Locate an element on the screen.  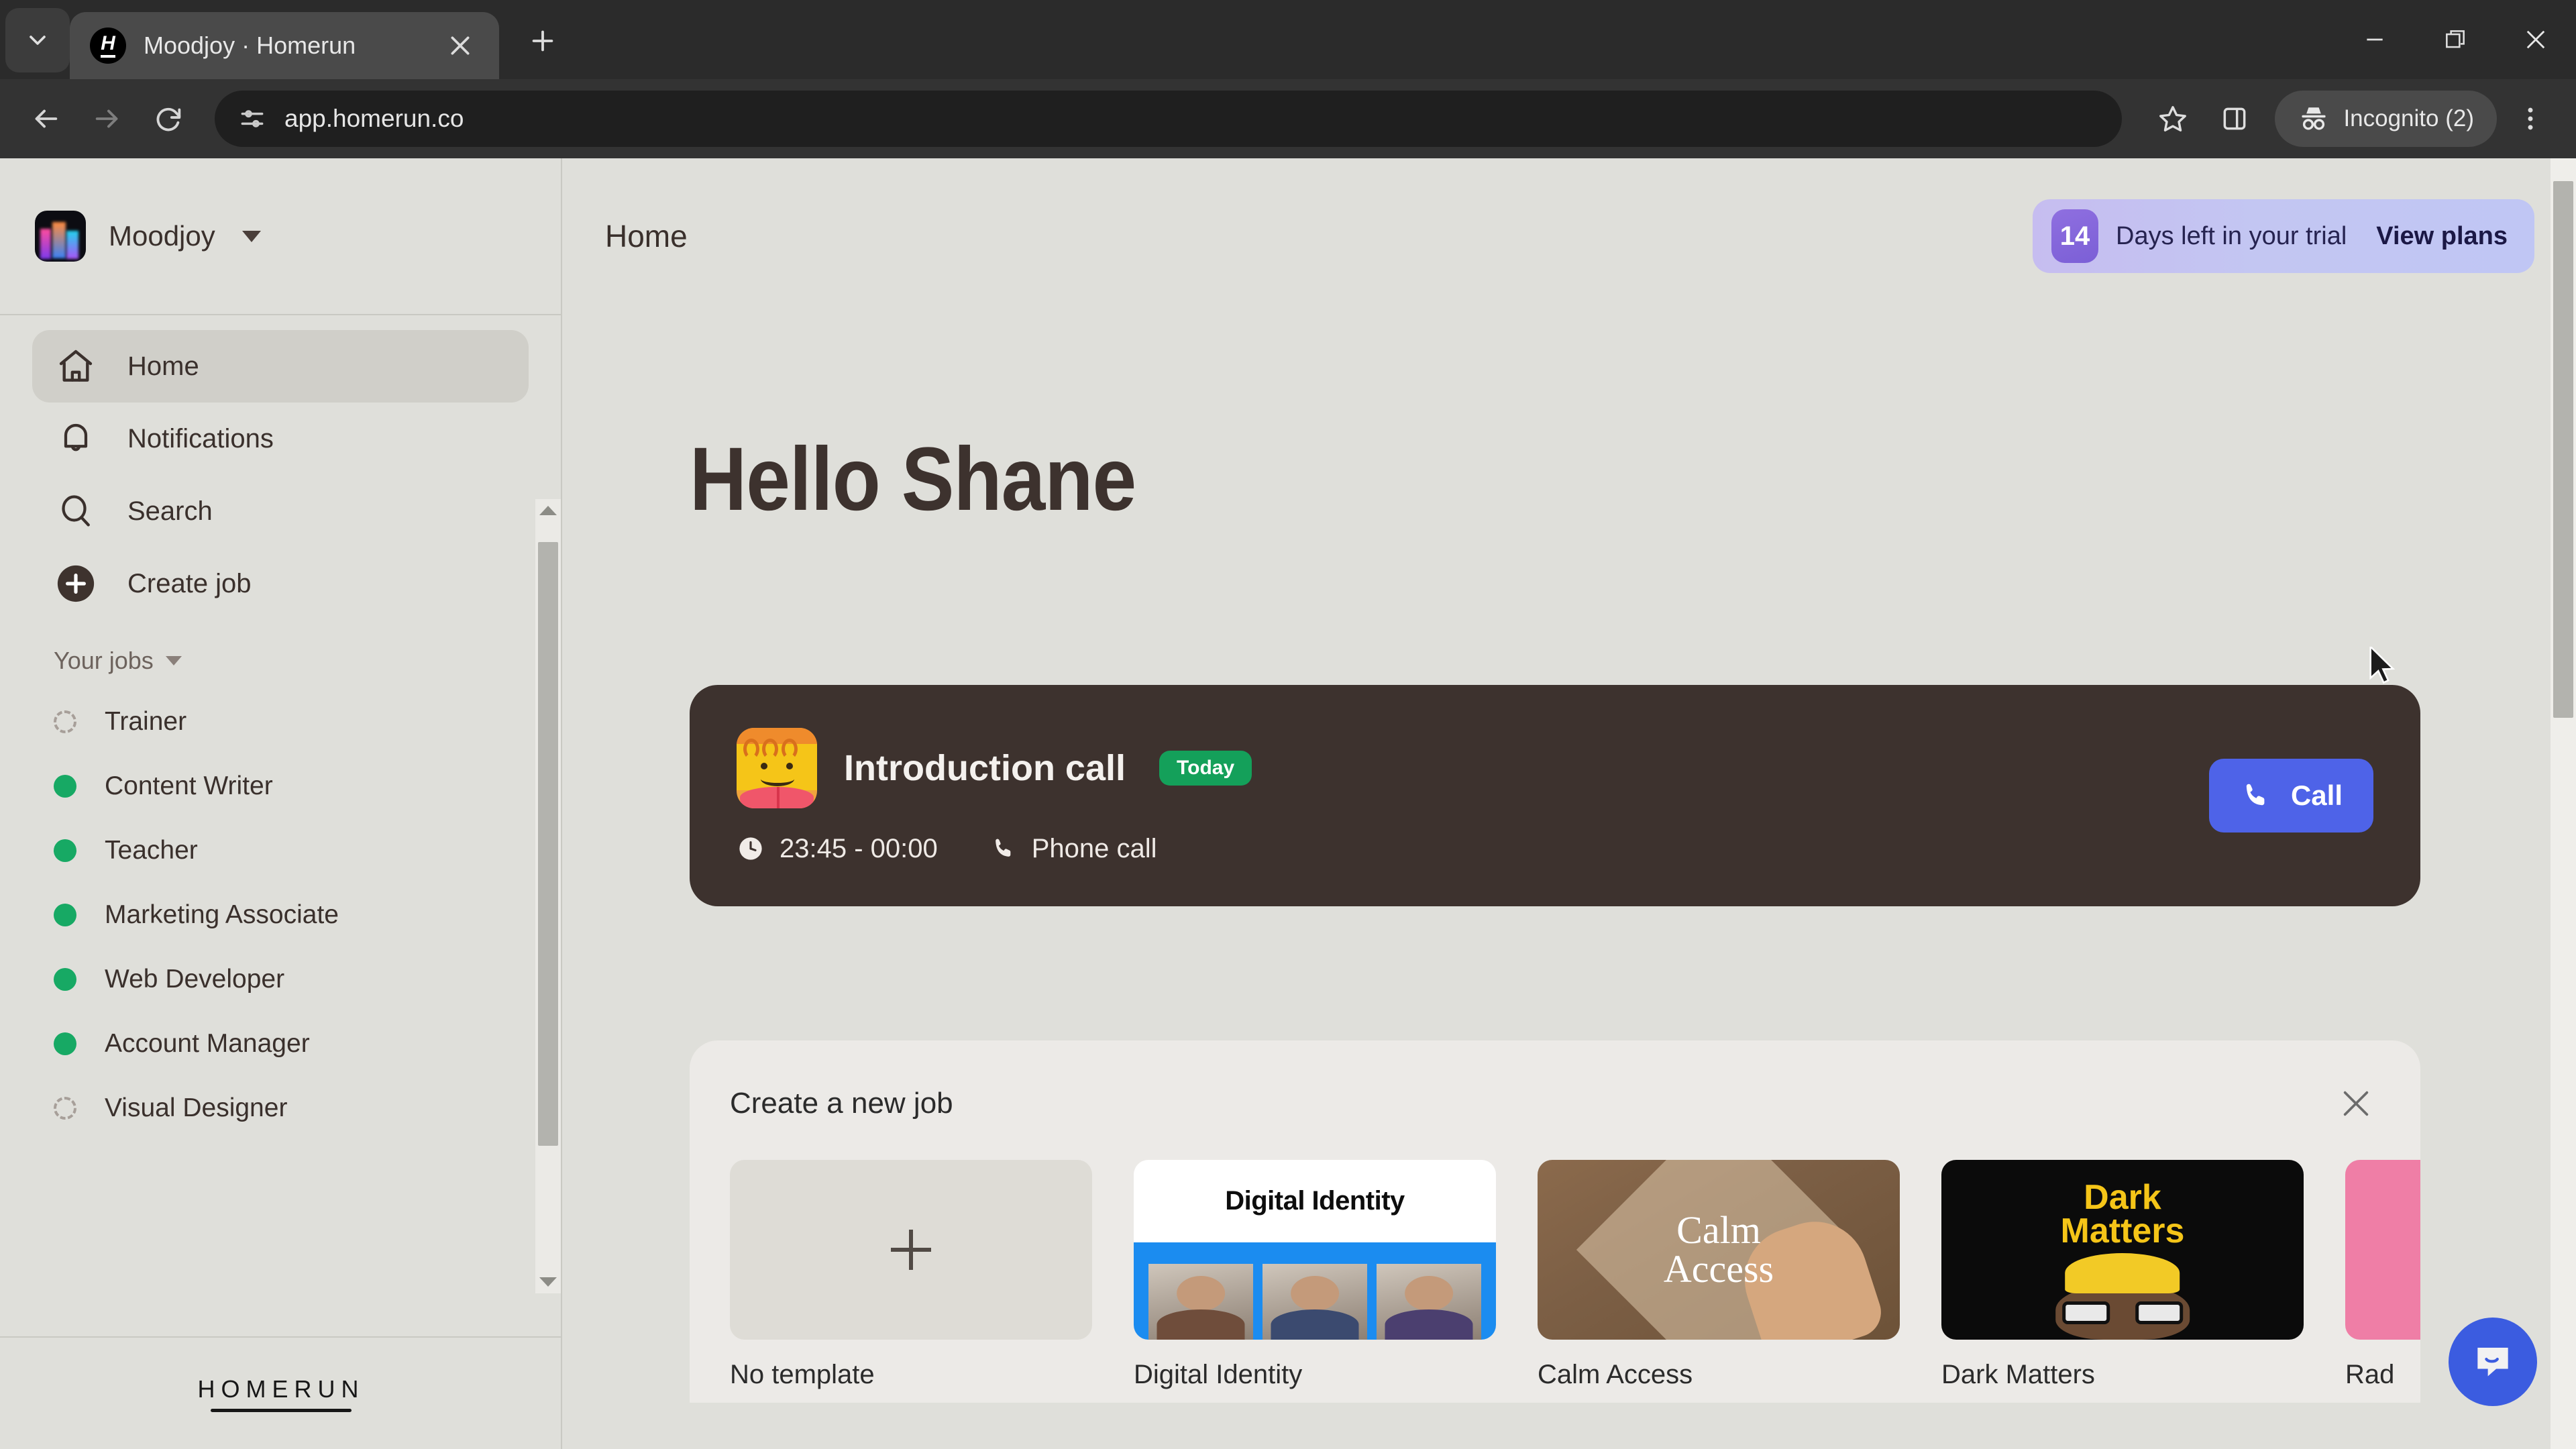
workspace-name: Moodjoy is located at coordinates (162, 236).